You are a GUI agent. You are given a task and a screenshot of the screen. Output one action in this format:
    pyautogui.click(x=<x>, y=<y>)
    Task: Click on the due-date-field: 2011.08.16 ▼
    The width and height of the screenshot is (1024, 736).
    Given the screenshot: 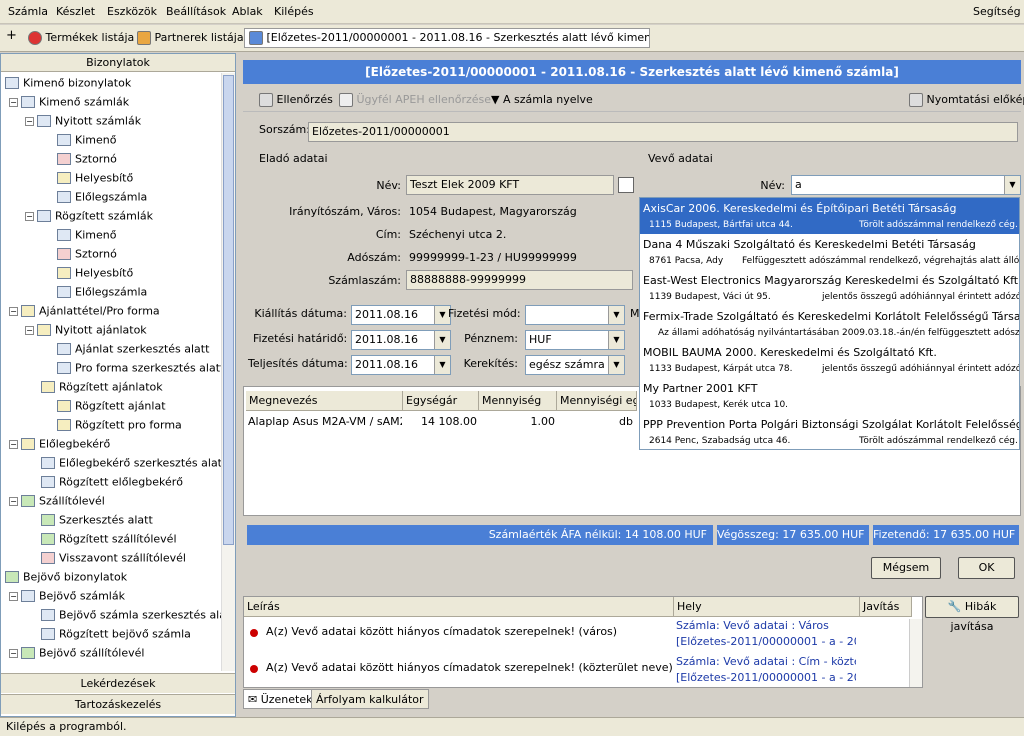 What is the action you would take?
    pyautogui.click(x=401, y=340)
    